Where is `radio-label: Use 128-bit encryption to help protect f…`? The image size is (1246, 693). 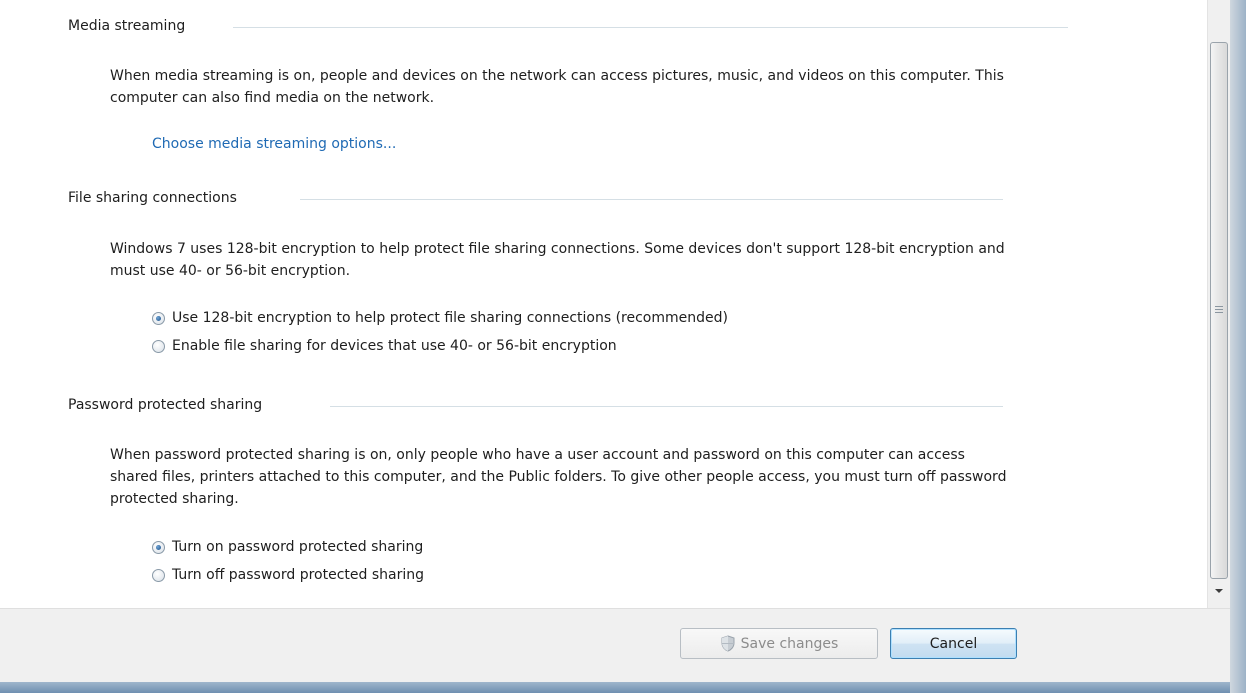
radio-label: Use 128-bit encryption to help protect f… is located at coordinates (450, 318).